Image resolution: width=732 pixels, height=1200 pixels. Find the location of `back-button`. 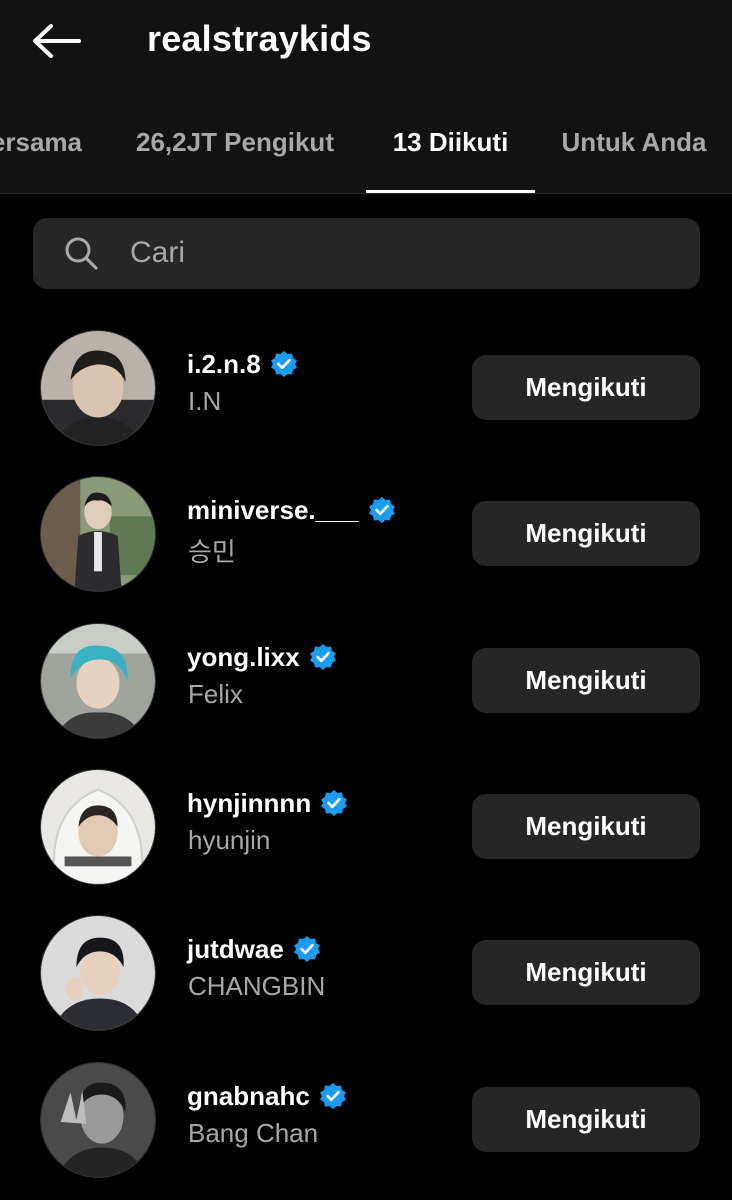

back-button is located at coordinates (56, 41).